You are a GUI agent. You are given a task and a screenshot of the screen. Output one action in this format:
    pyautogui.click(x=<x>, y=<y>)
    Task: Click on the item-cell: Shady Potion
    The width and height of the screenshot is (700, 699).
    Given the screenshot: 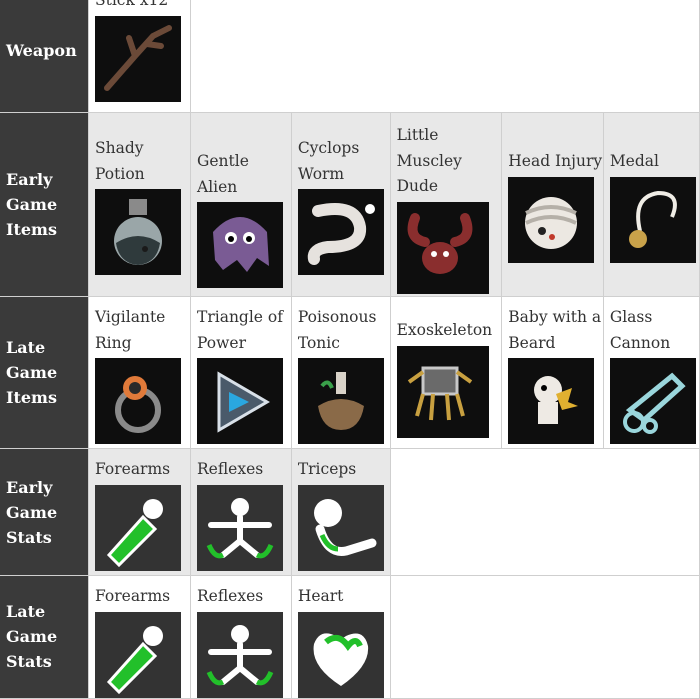 What is the action you would take?
    pyautogui.click(x=139, y=204)
    